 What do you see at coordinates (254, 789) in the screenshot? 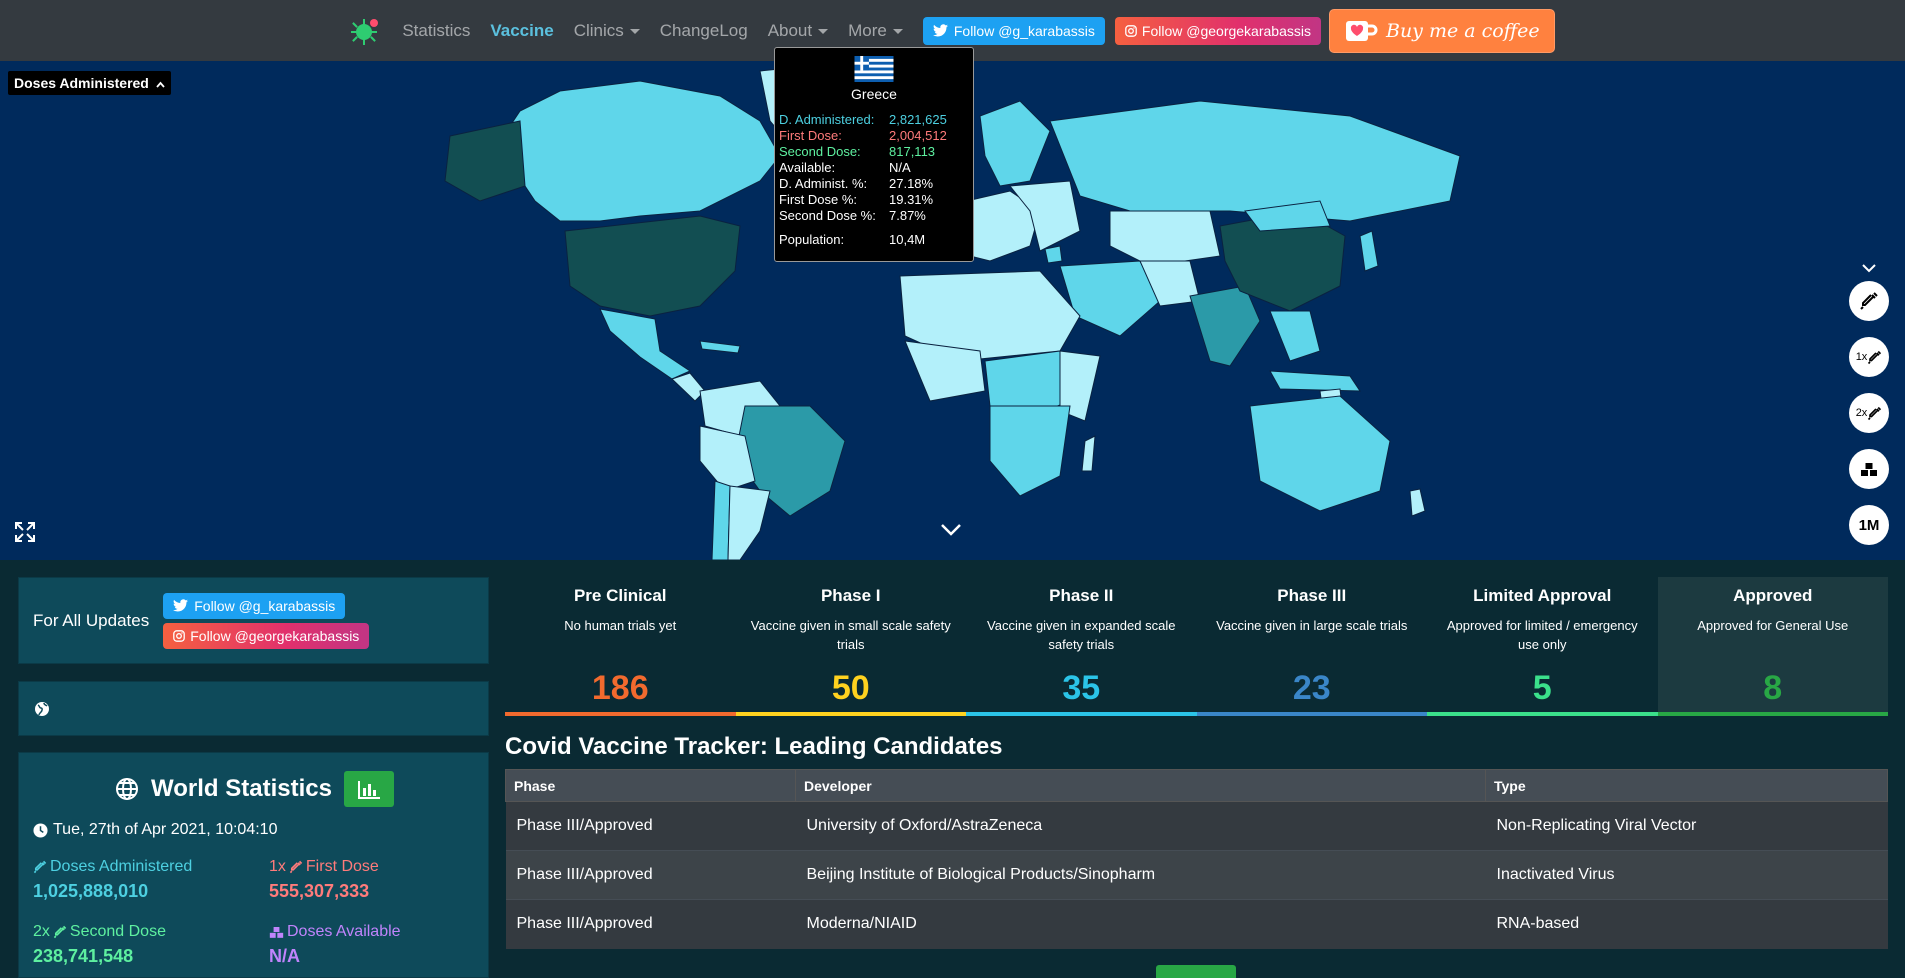
I see `world-statistics-header: World Statistics` at bounding box center [254, 789].